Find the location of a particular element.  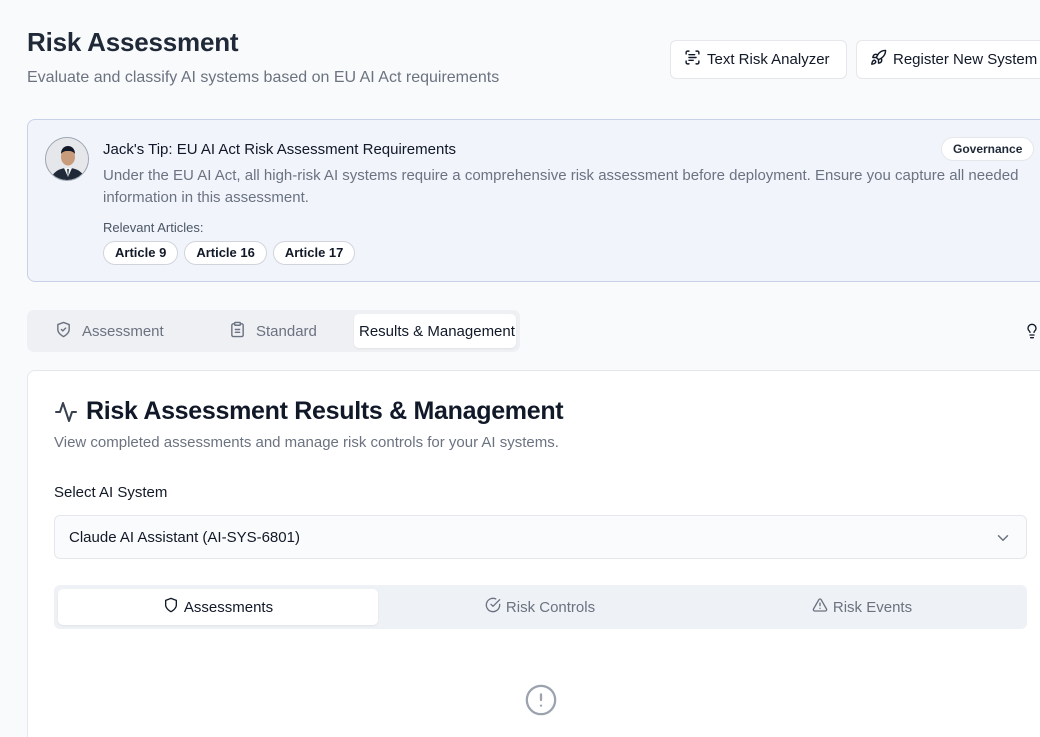

text-risk-analyzer-button: Text Risk Analyzer is located at coordinates (758, 59).